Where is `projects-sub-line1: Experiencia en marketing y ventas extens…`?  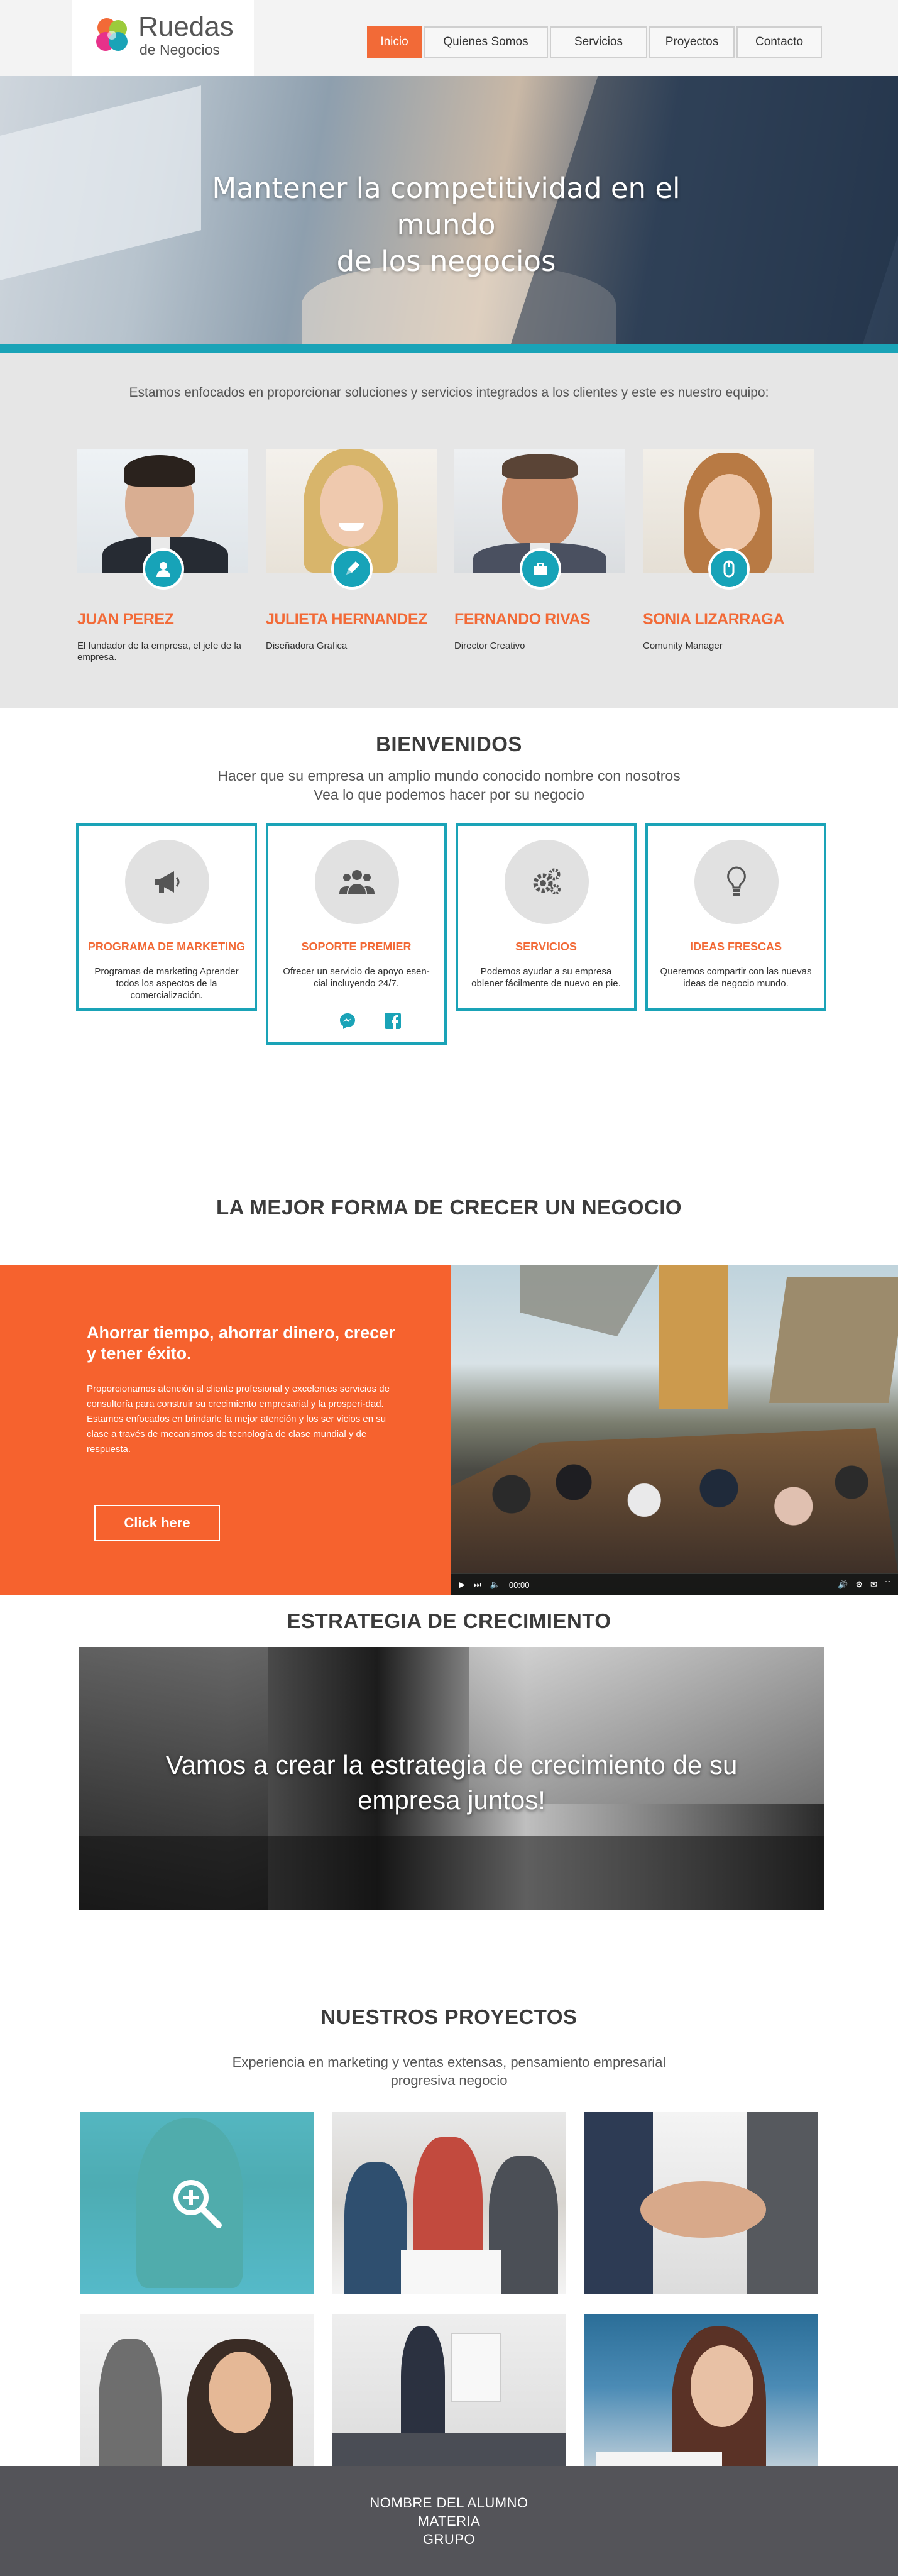
projects-sub-line1: Experiencia en marketing y ventas extens… is located at coordinates (449, 2062).